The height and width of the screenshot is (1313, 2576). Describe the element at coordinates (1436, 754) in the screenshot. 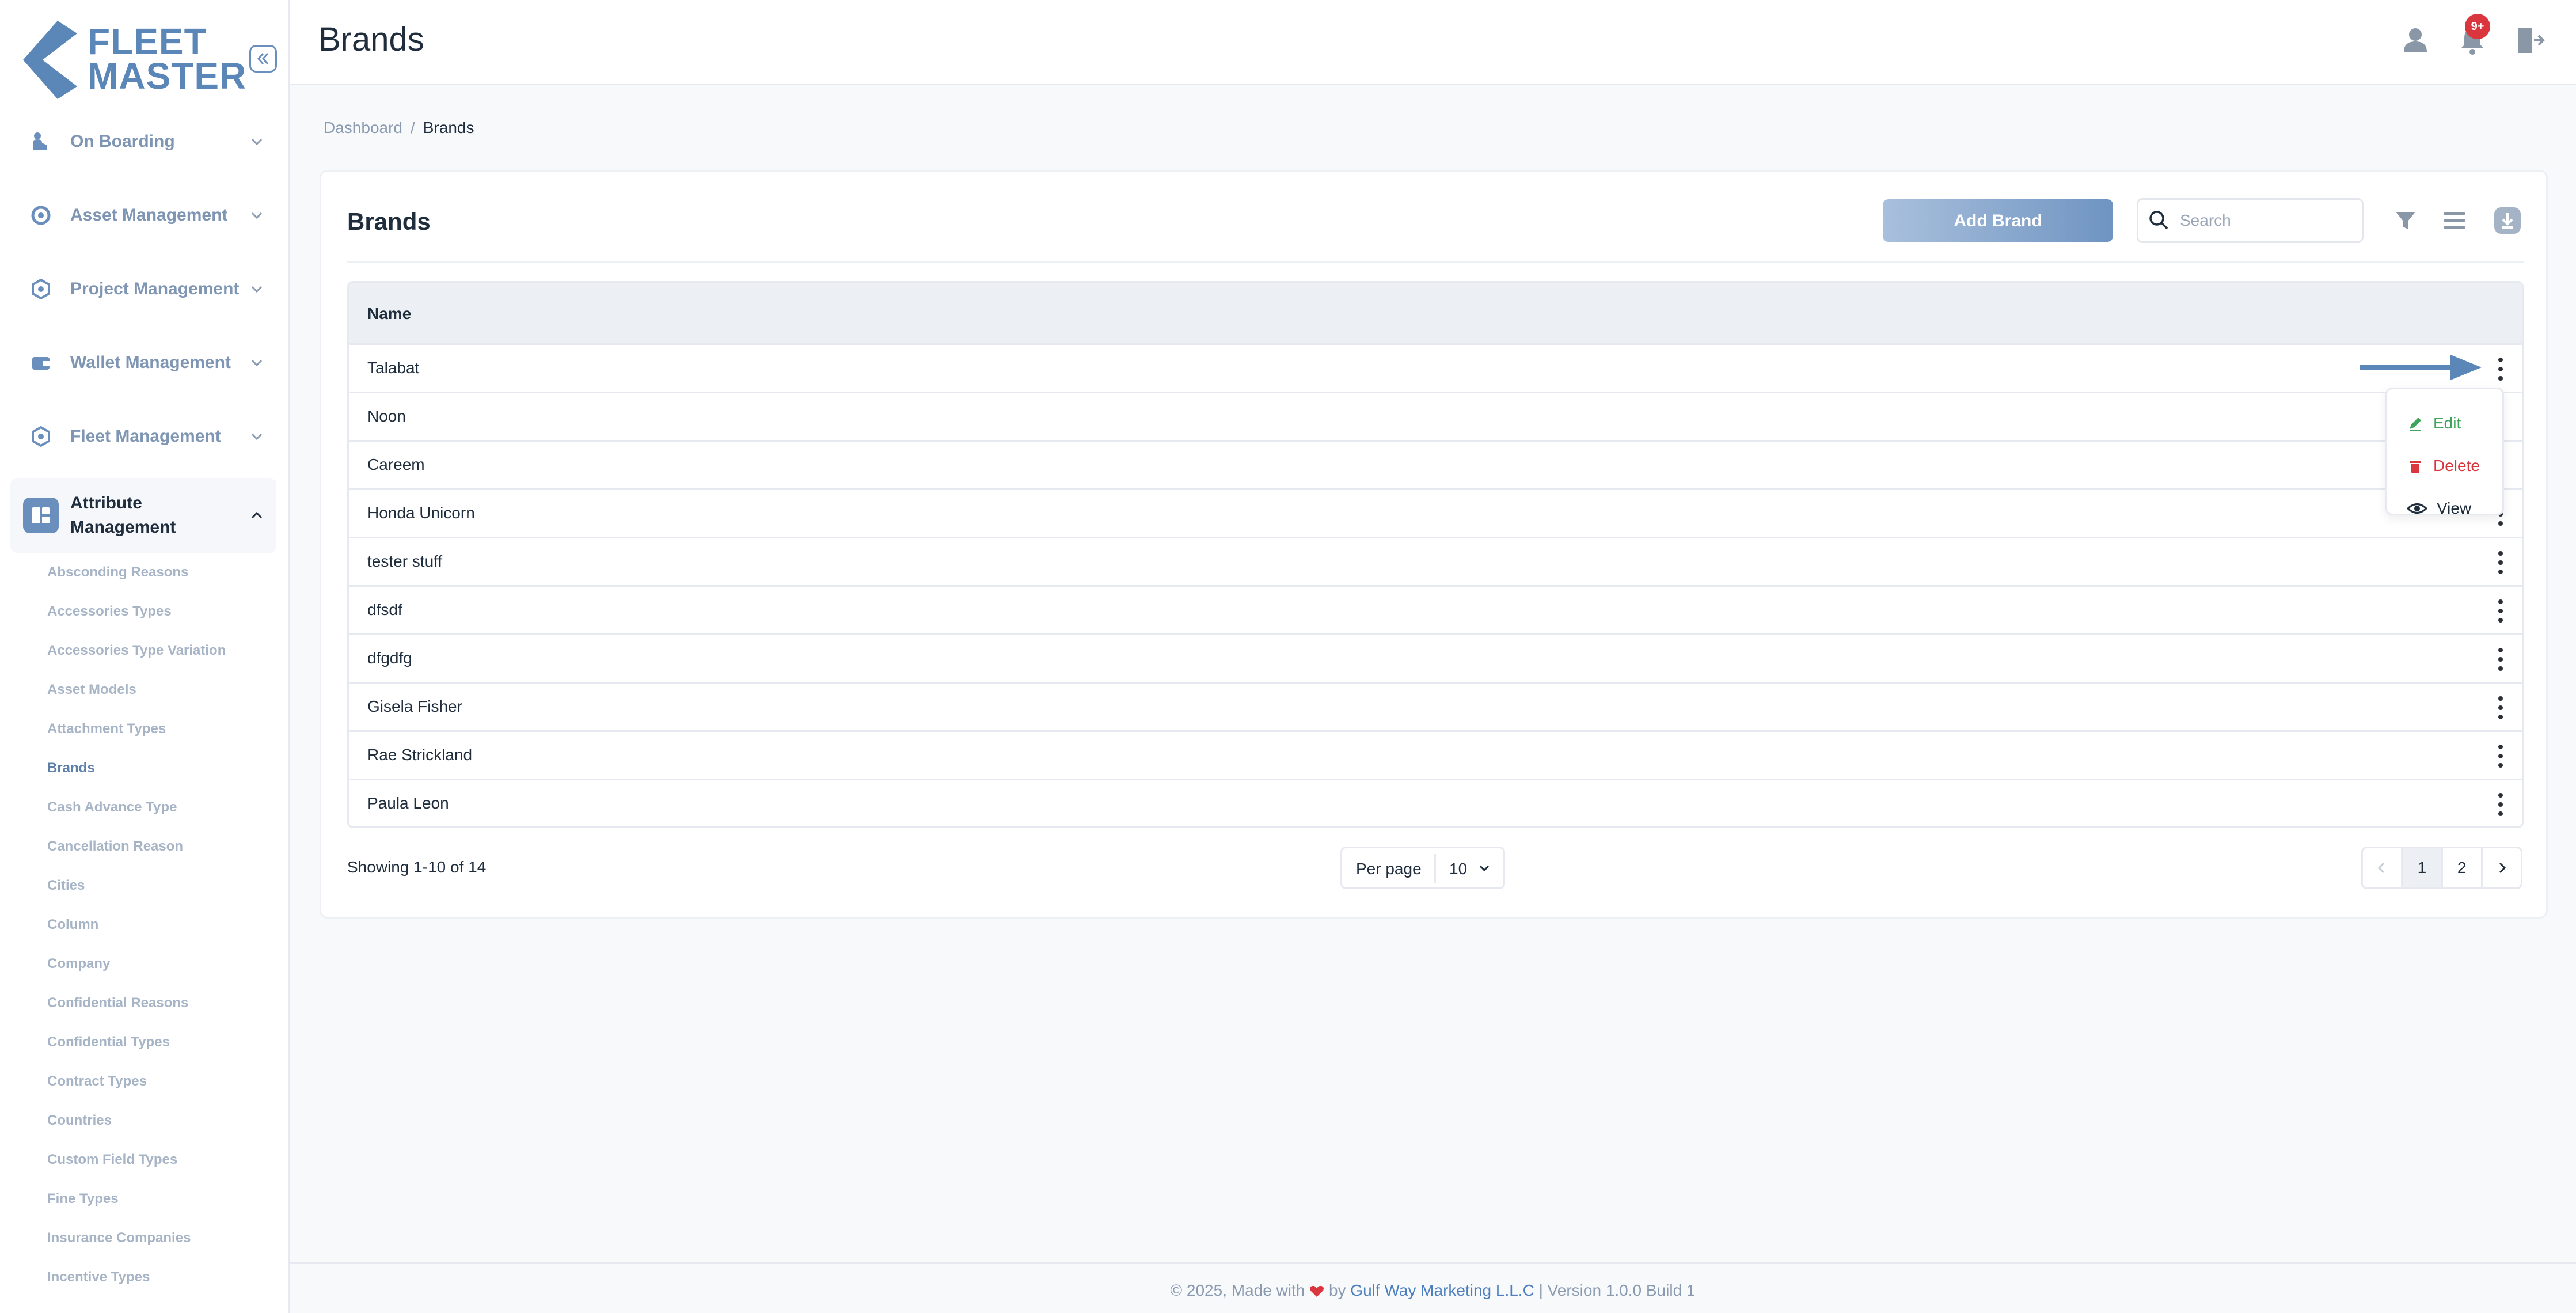

I see `table-row: Rae Strickland` at that location.